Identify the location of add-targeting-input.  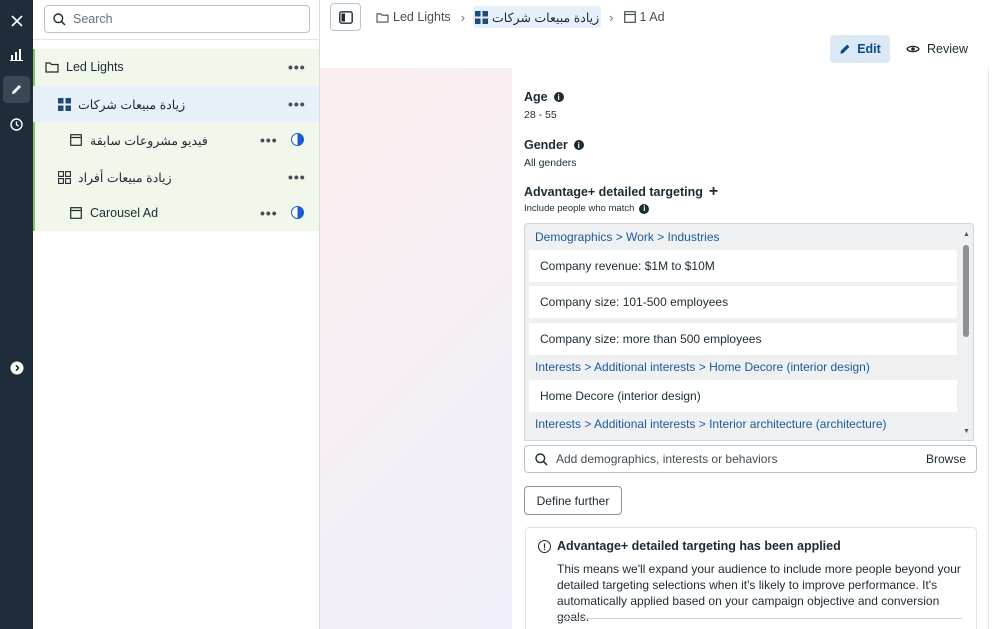
(726, 459).